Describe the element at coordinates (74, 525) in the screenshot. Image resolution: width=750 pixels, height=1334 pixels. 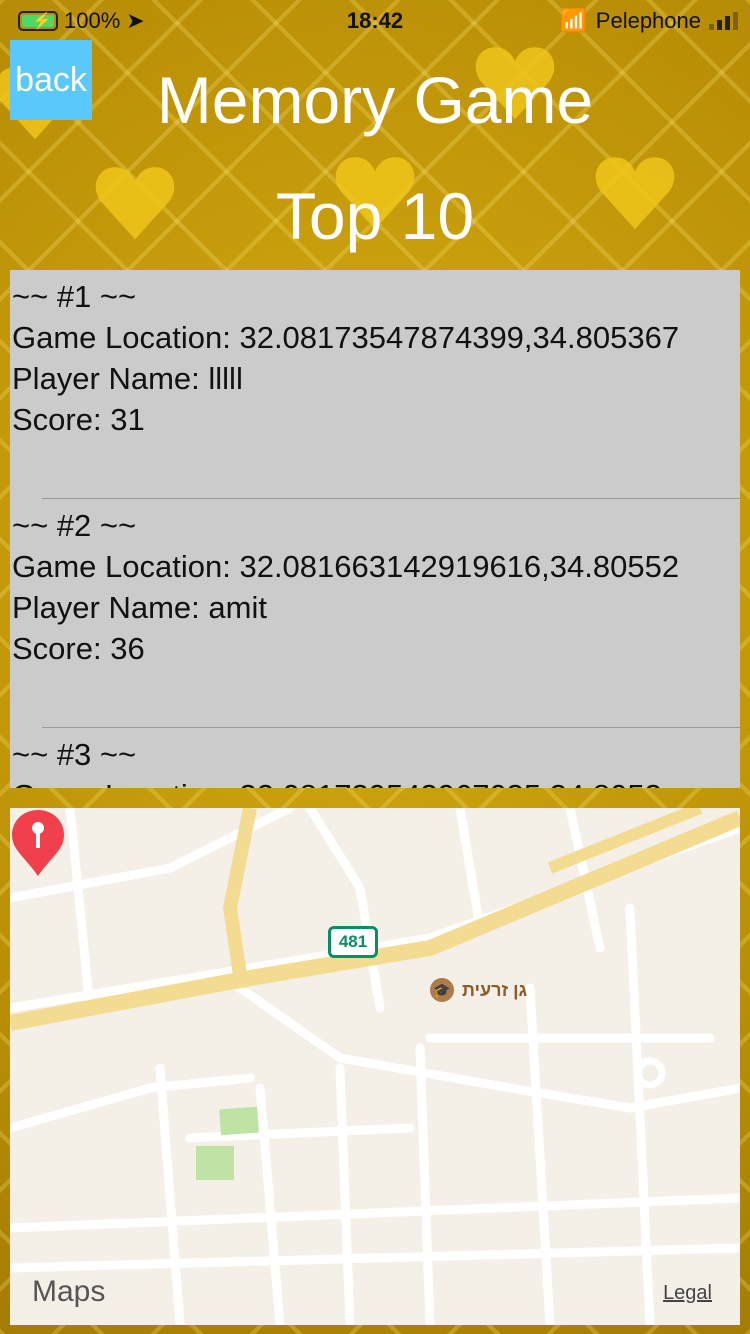
I see `rank-label: ~~ #2 ~~` at that location.